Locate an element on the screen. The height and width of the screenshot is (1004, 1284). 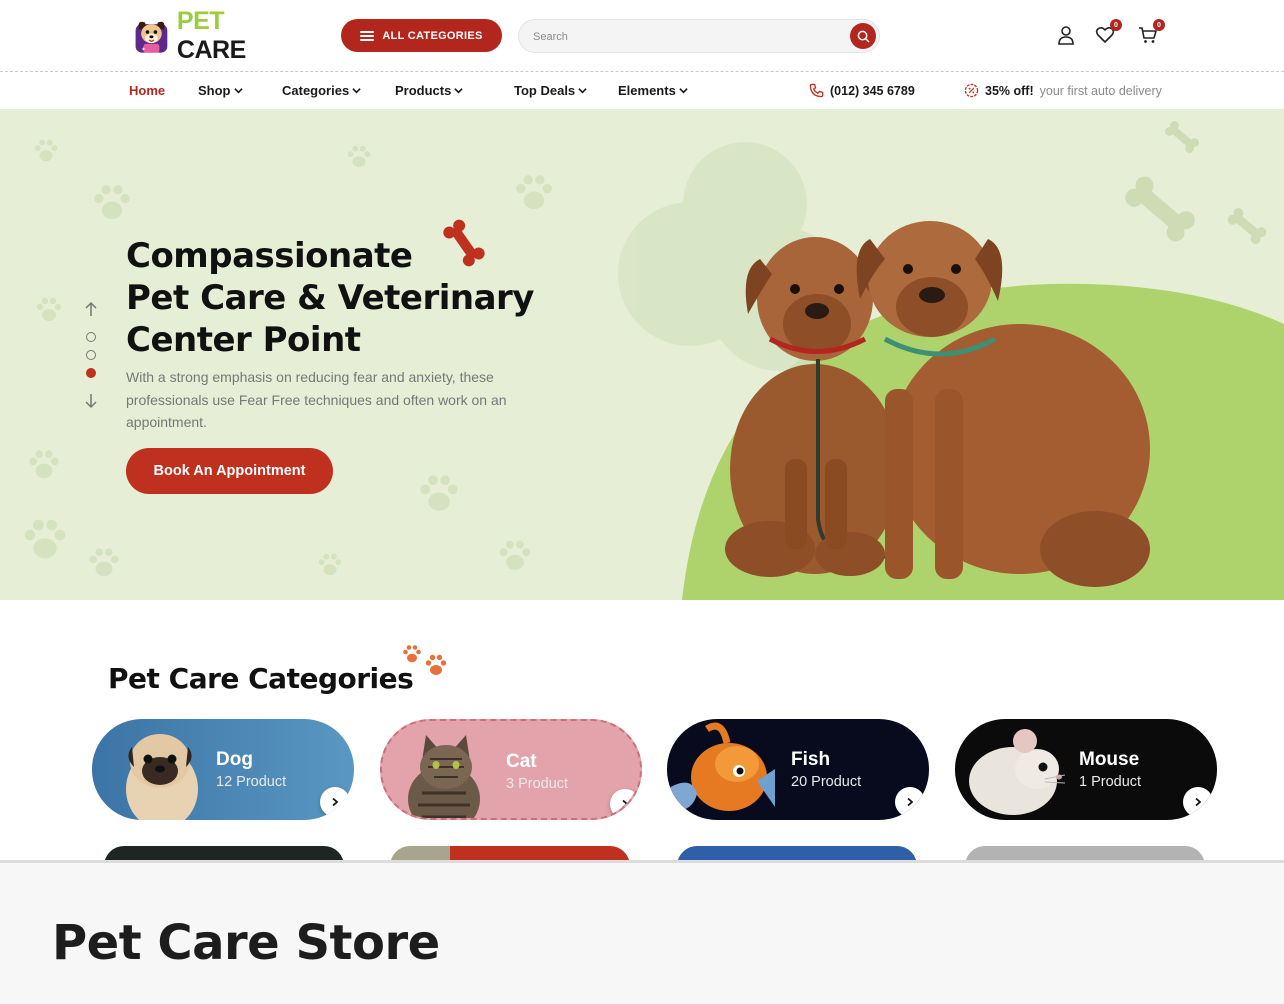
user-icon is located at coordinates (1066, 35).